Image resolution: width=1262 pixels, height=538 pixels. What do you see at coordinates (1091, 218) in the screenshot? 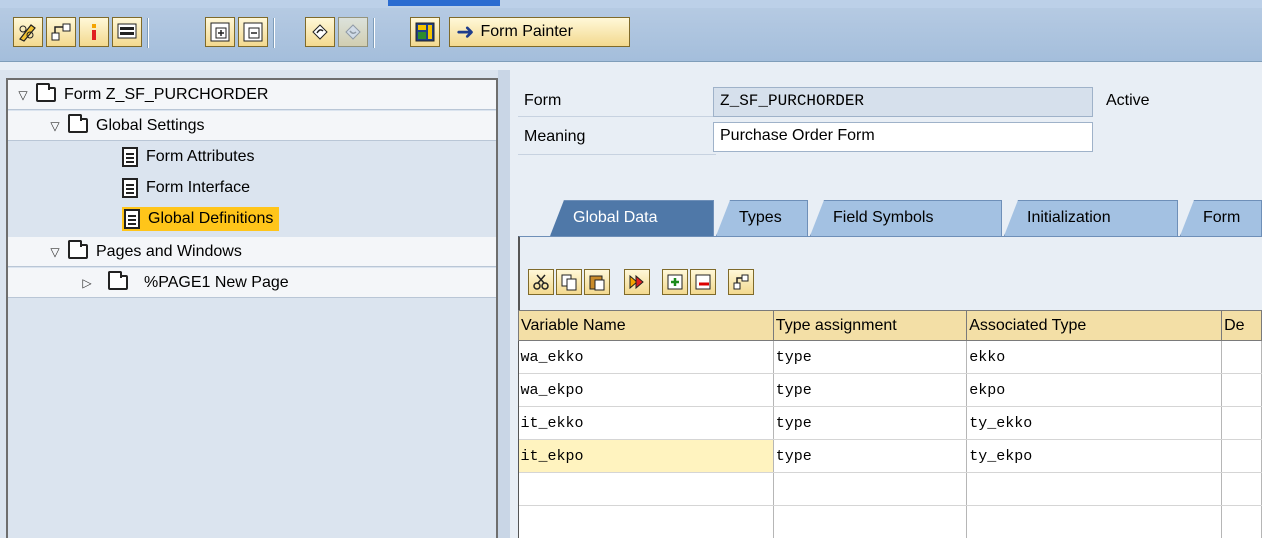
I see `tab-initialization: Initialization` at bounding box center [1091, 218].